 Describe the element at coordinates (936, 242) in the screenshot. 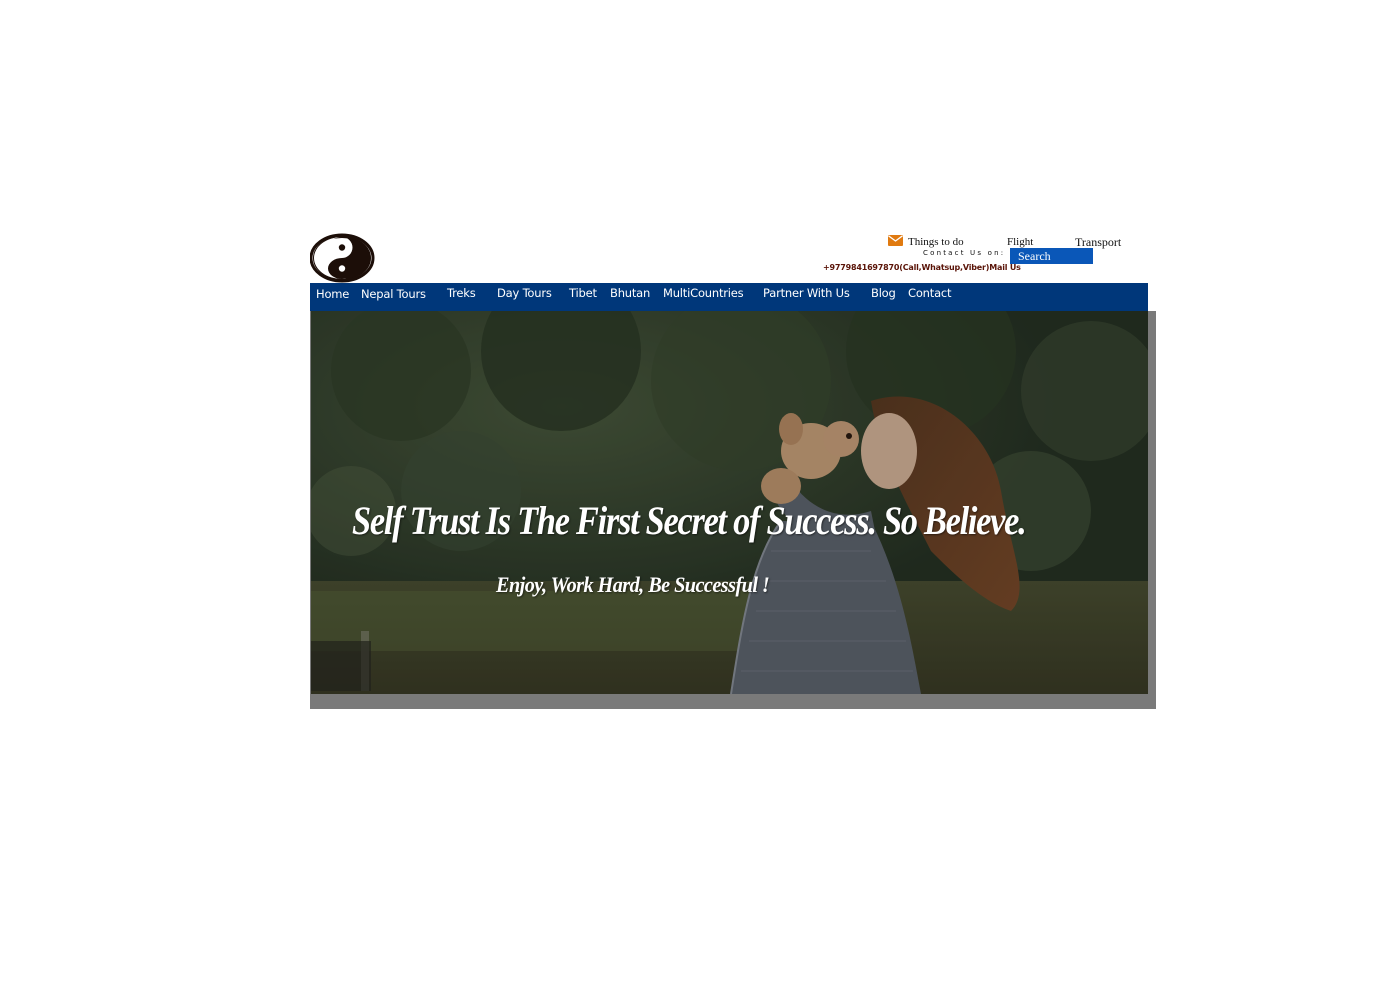

I see `things-to-do-link: Things to do` at that location.